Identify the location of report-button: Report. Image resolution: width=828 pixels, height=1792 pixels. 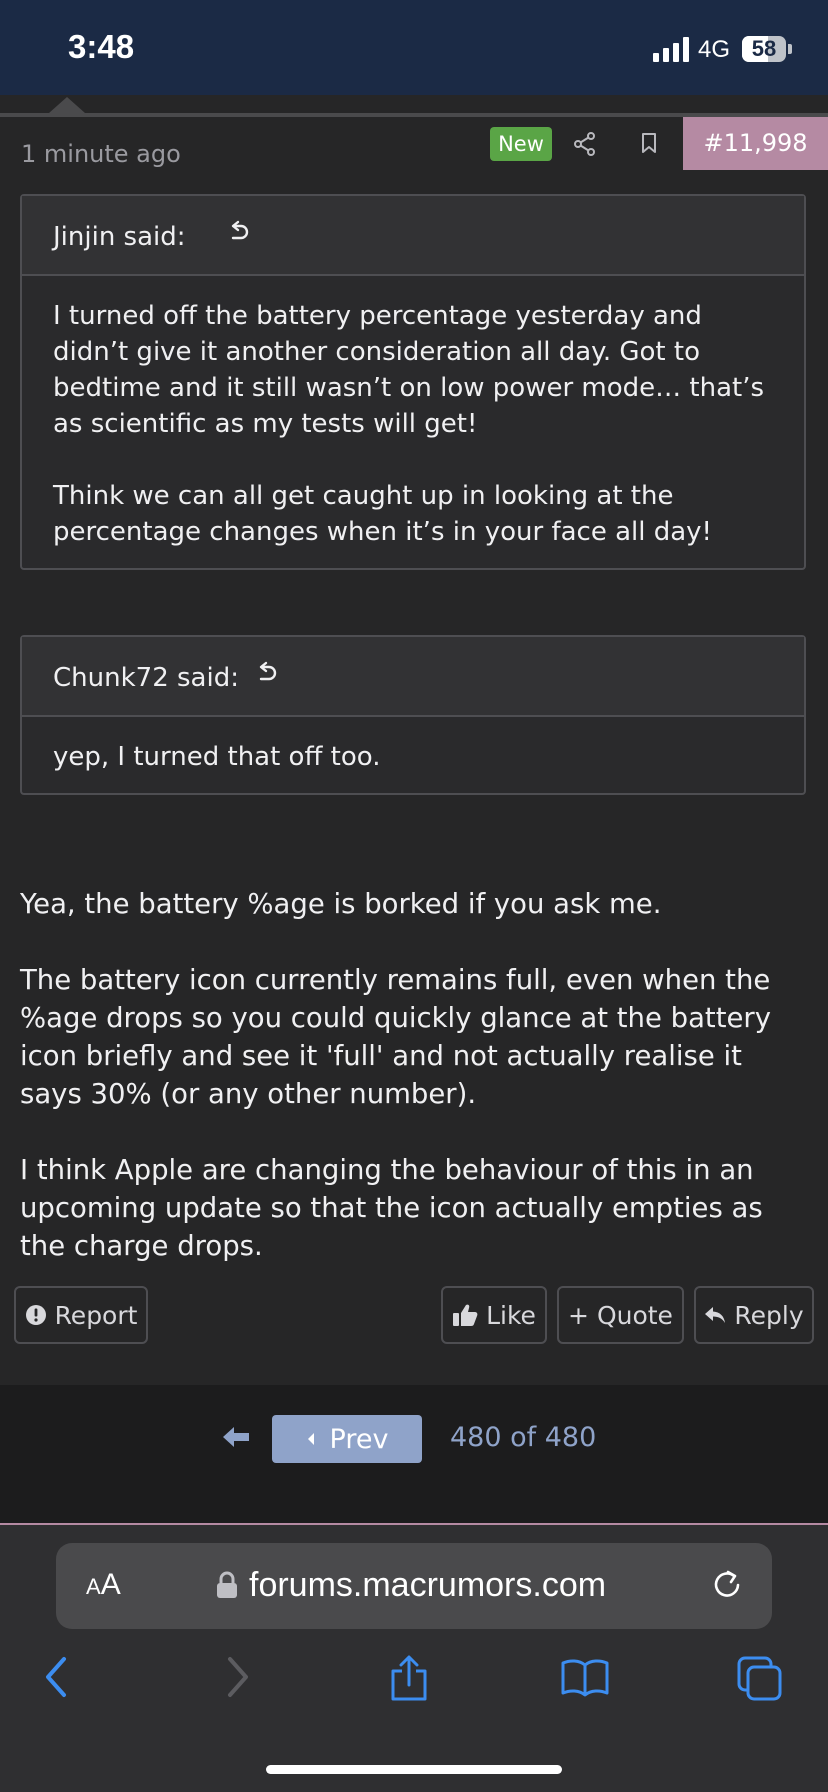
(81, 1315).